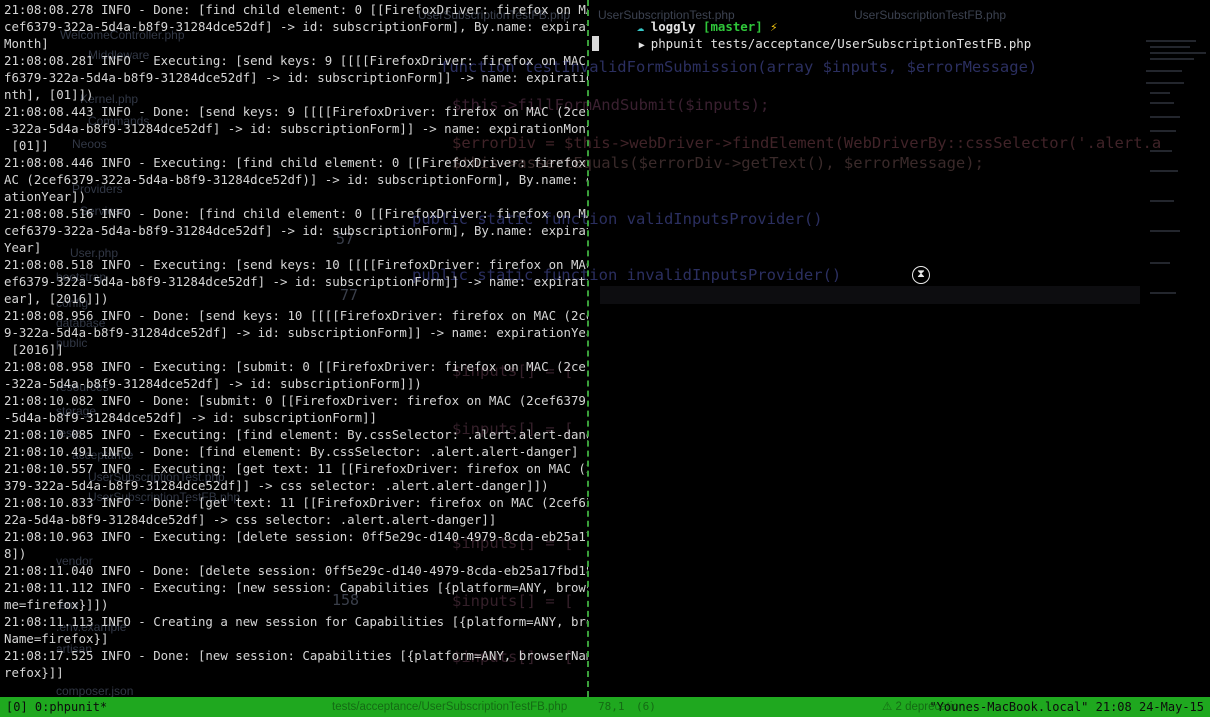 This screenshot has width=1210, height=717. I want to click on text-cursor, so click(595, 43).